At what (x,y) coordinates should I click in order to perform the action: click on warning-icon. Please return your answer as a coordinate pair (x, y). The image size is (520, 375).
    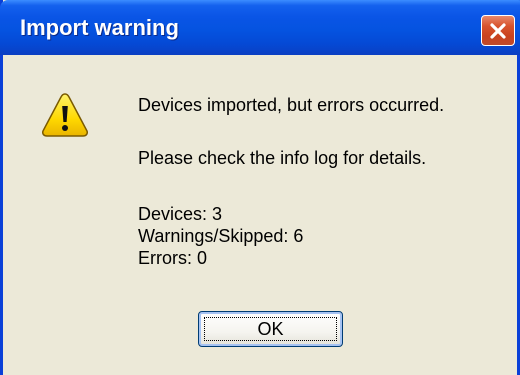
    Looking at the image, I should click on (65, 115).